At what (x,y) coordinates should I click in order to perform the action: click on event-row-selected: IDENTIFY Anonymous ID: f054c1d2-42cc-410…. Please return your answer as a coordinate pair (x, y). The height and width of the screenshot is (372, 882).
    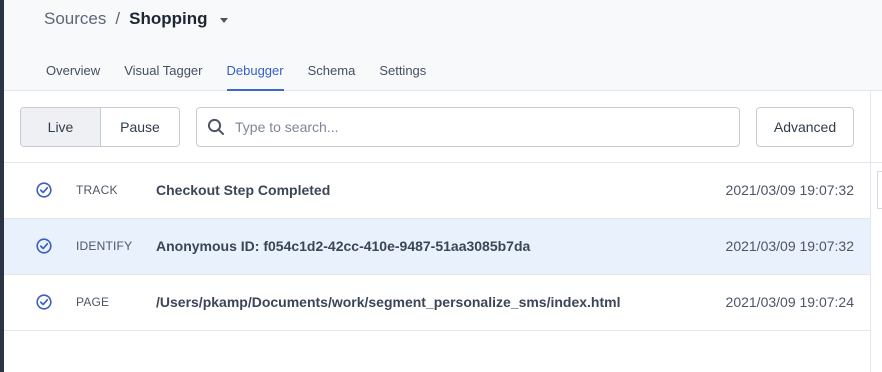
    Looking at the image, I should click on (437, 247).